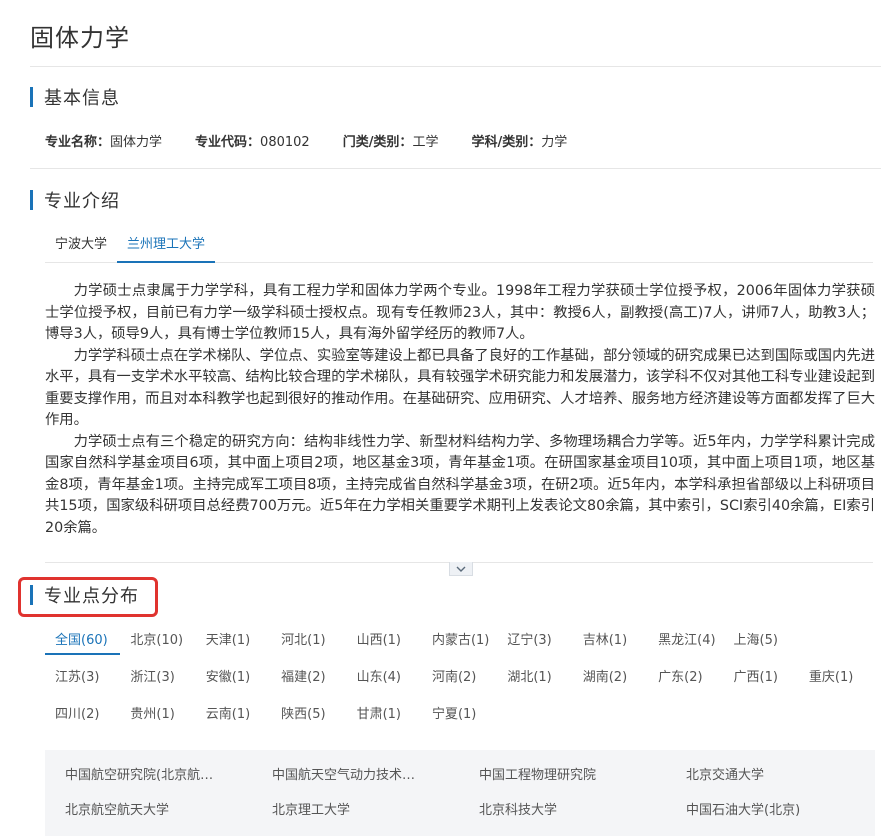  Describe the element at coordinates (610, 640) in the screenshot. I see `region-tab: 吉林(1)` at that location.